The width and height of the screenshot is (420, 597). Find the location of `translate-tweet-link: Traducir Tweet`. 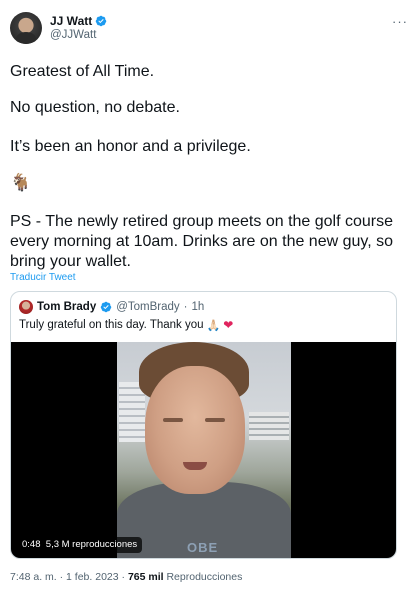

translate-tweet-link: Traducir Tweet is located at coordinates (43, 277).